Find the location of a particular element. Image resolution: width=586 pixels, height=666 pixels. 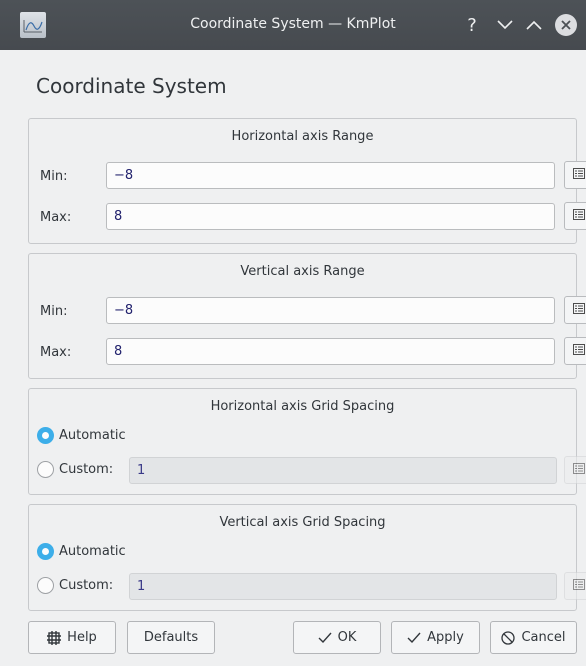

defaults-button: Defaults is located at coordinates (171, 637).